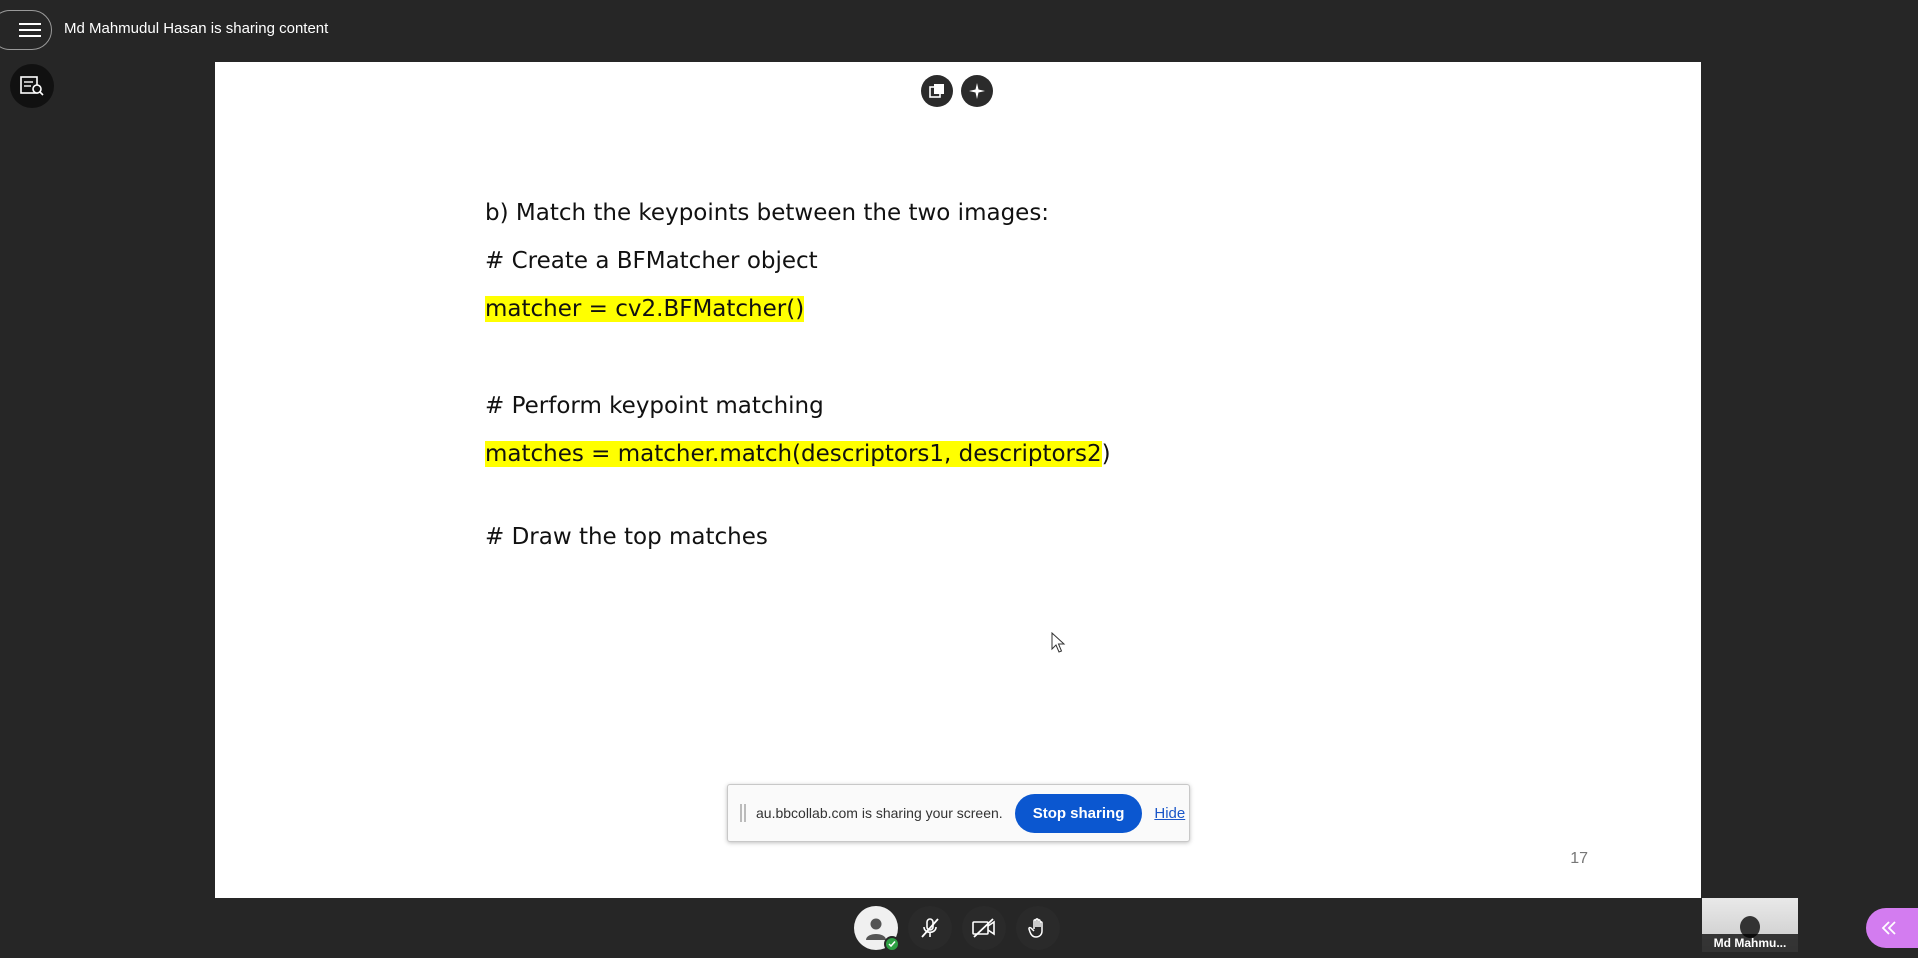  What do you see at coordinates (1078, 813) in the screenshot?
I see `stop-sharing-button: Stop sharing` at bounding box center [1078, 813].